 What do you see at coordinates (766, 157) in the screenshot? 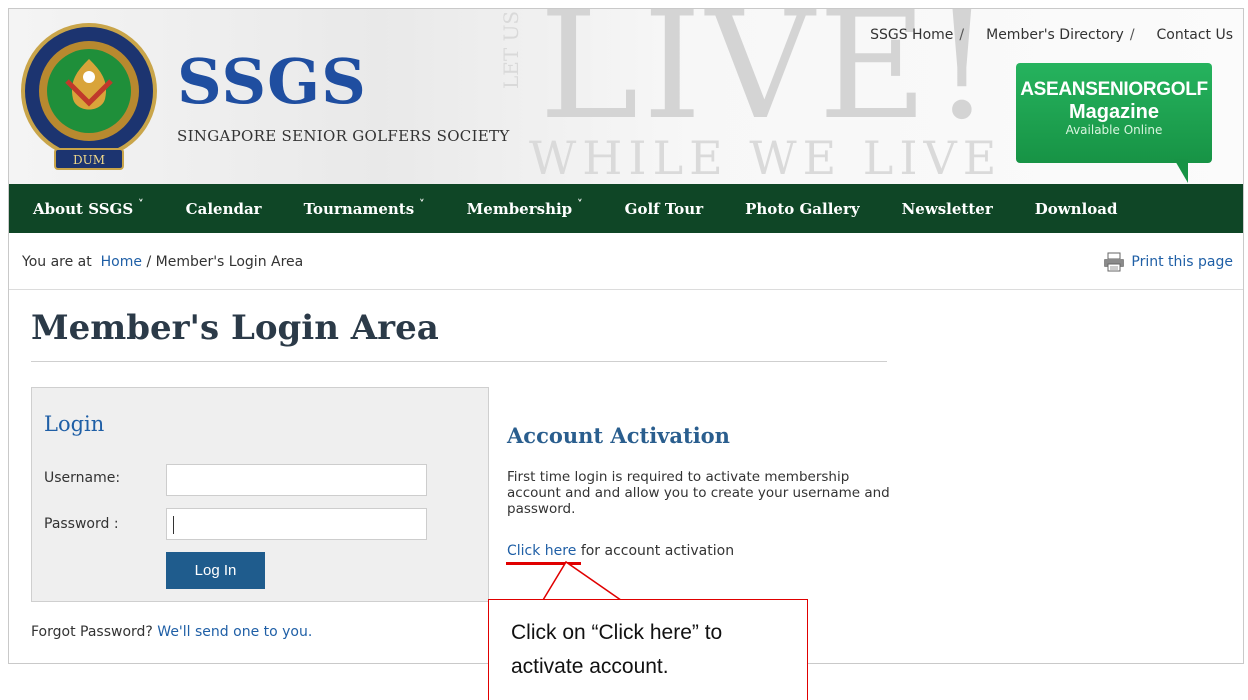
I see `header-background-motto: WHILE WE LIVE` at bounding box center [766, 157].